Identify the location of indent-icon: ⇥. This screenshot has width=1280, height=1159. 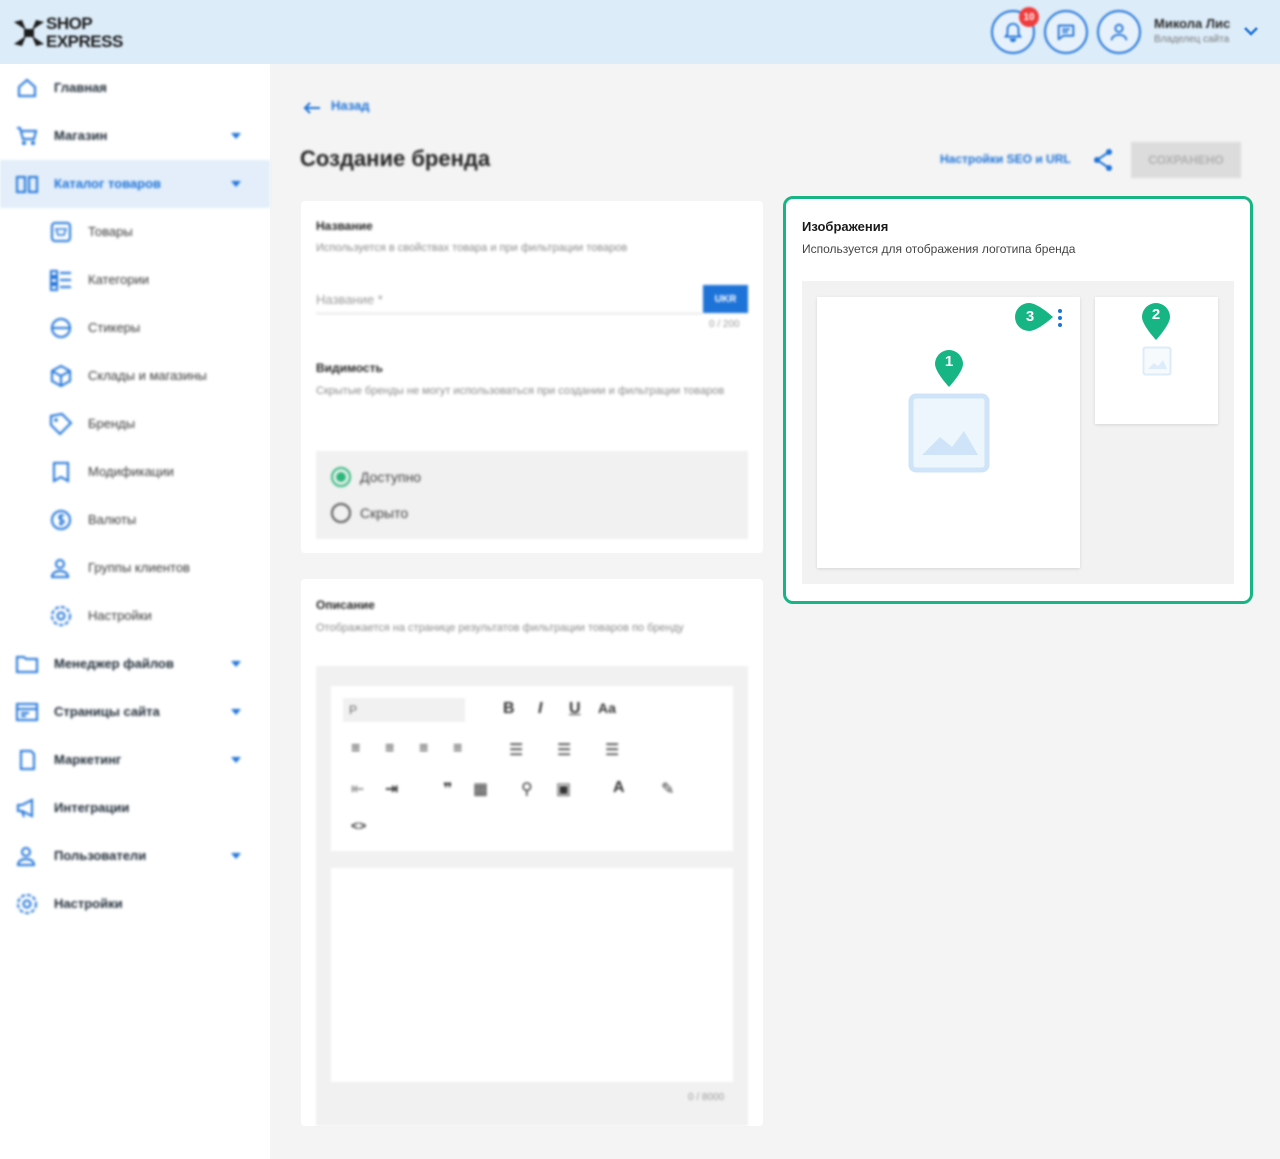
(391, 789).